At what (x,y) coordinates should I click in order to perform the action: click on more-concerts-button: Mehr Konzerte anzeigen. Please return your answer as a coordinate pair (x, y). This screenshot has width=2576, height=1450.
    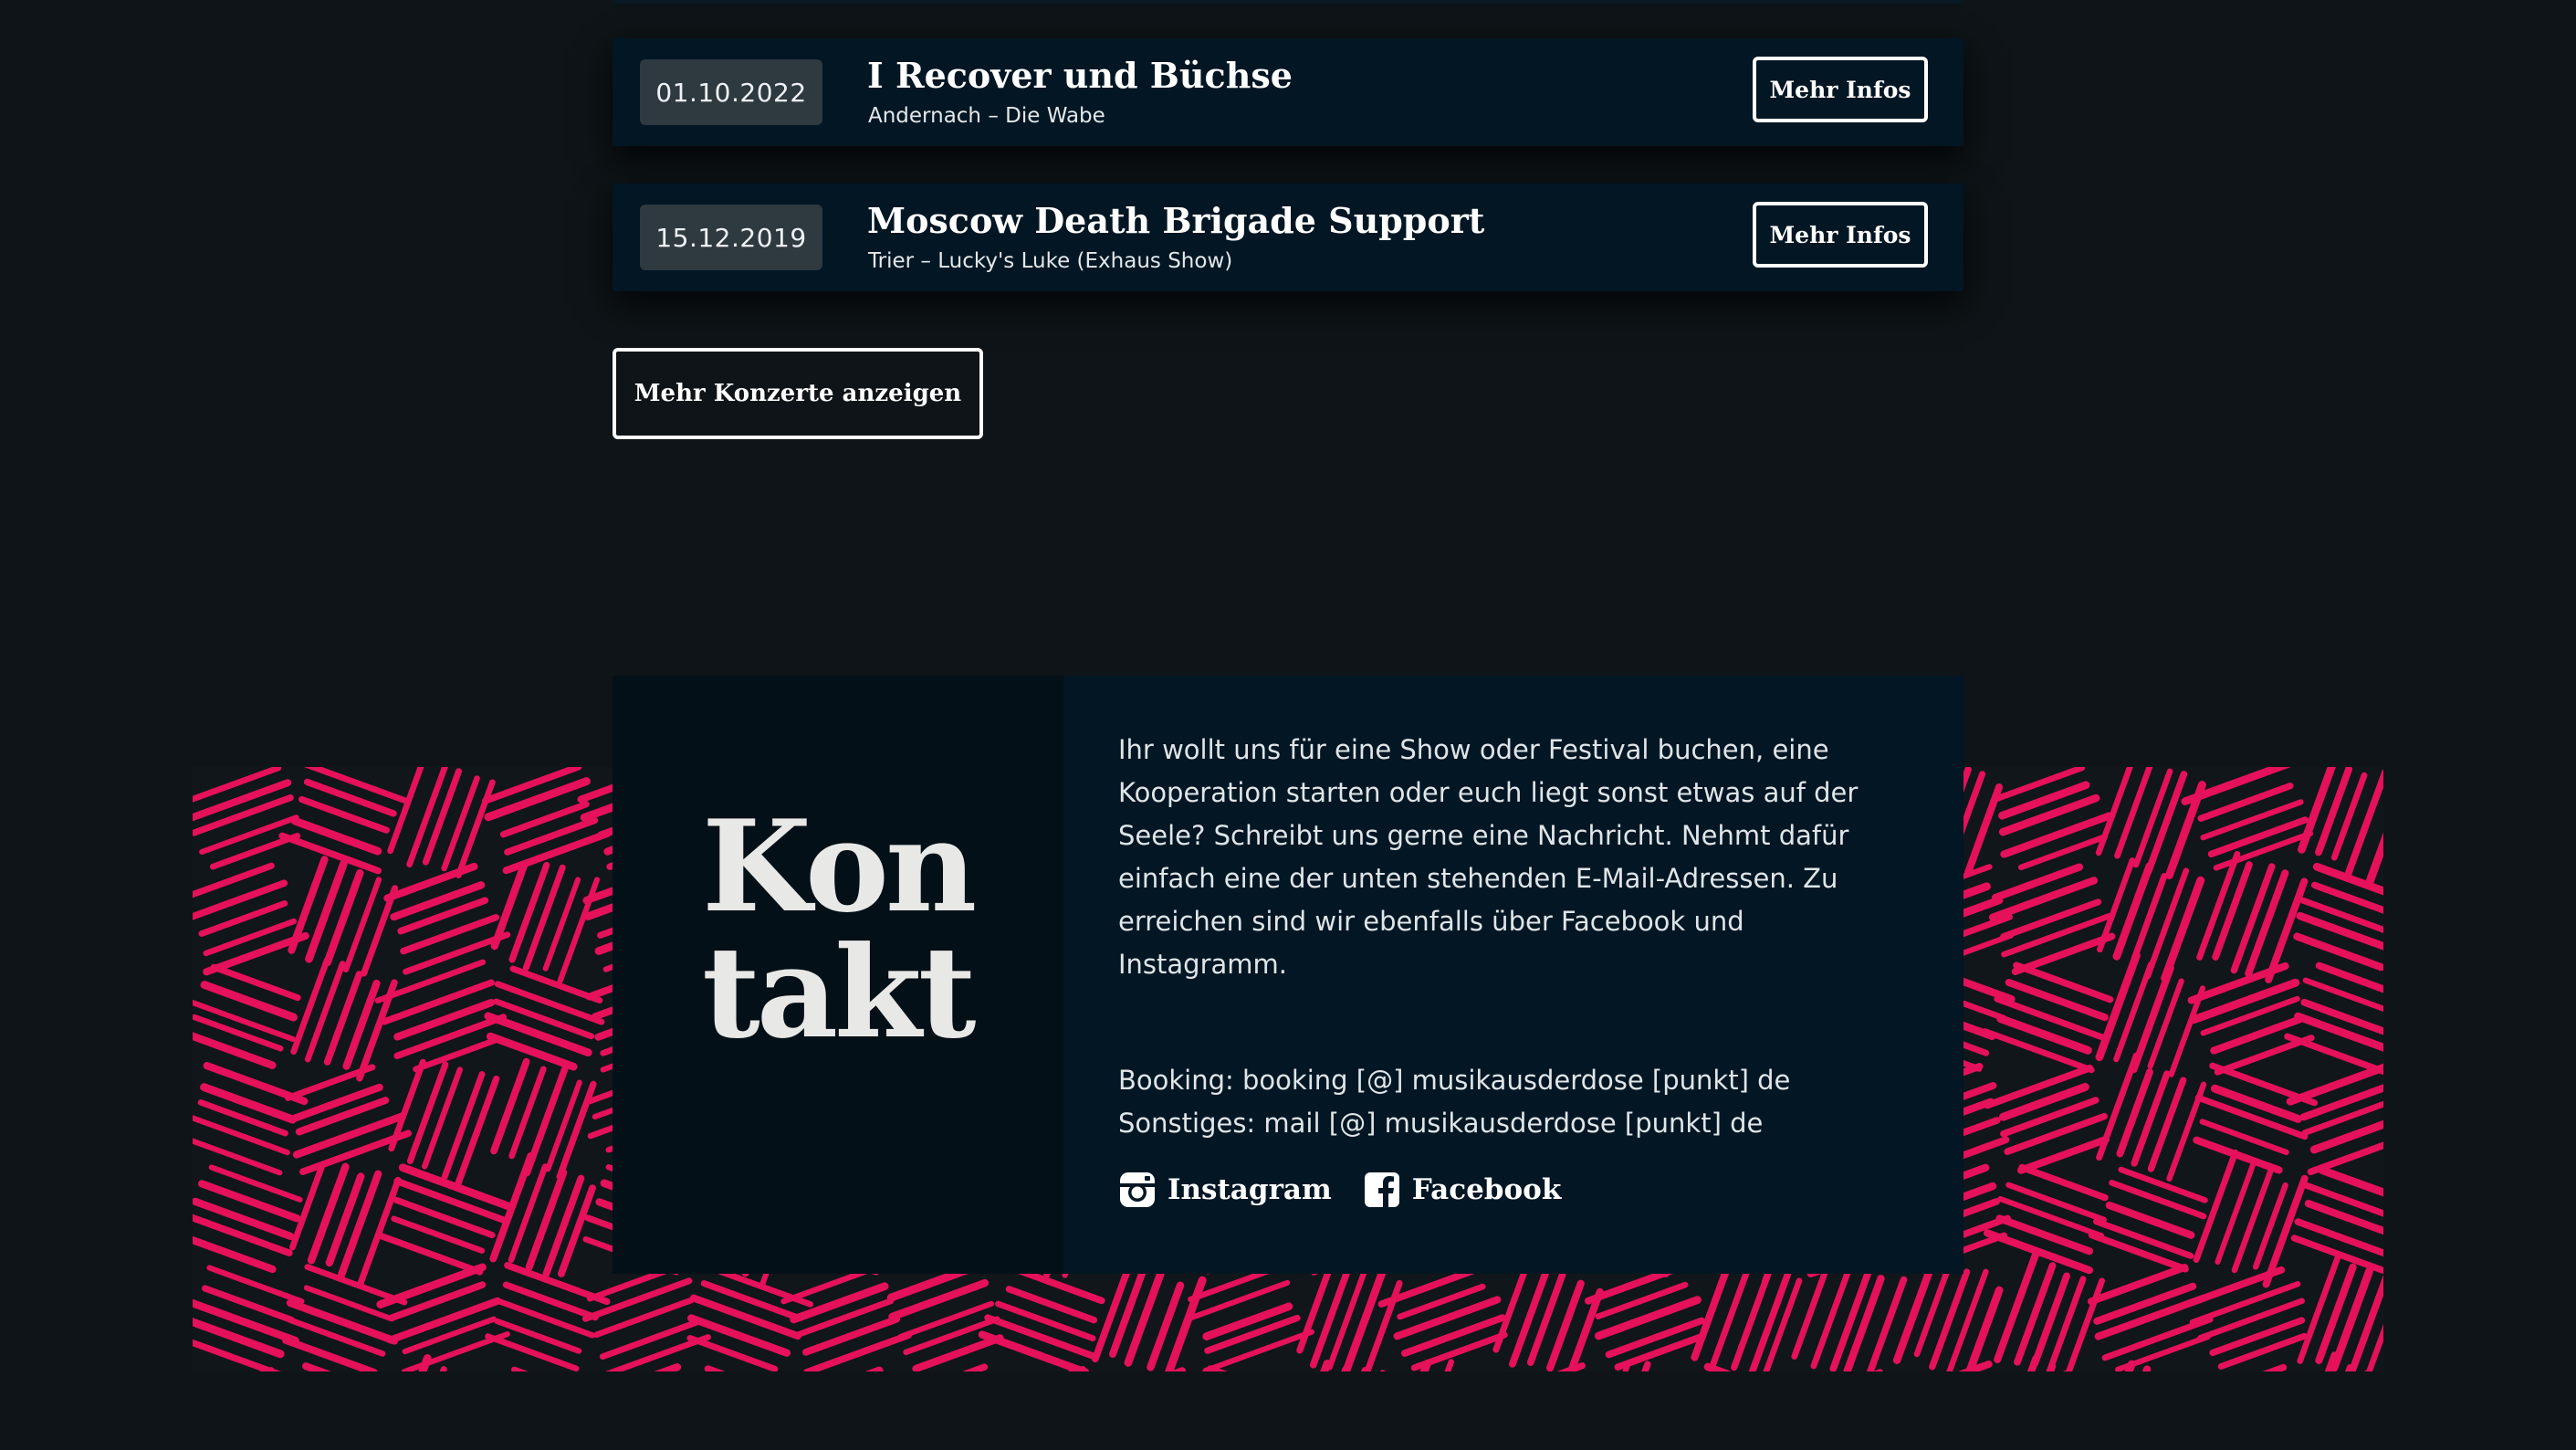
    Looking at the image, I should click on (798, 393).